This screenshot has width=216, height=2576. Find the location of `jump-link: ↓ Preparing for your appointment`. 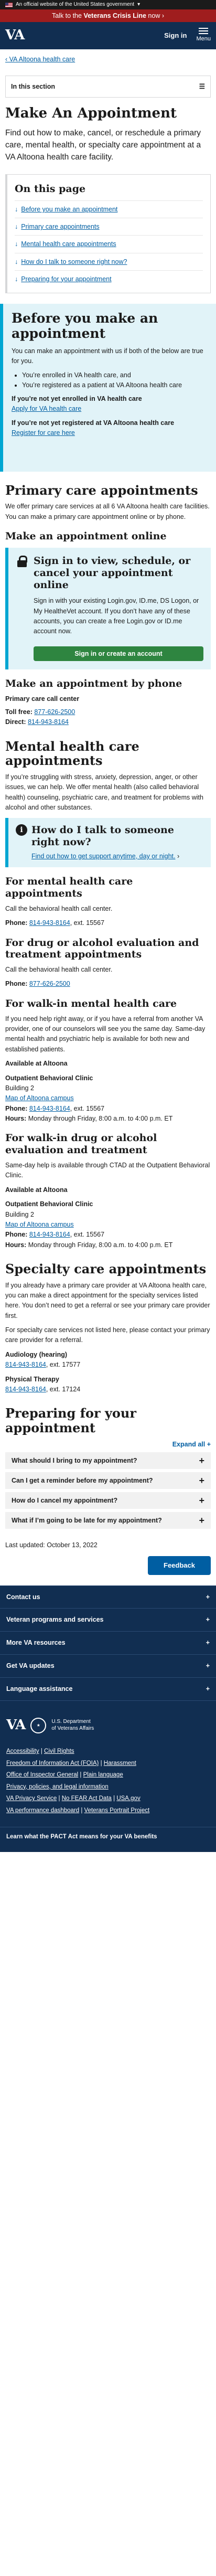

jump-link: ↓ Preparing for your appointment is located at coordinates (109, 279).